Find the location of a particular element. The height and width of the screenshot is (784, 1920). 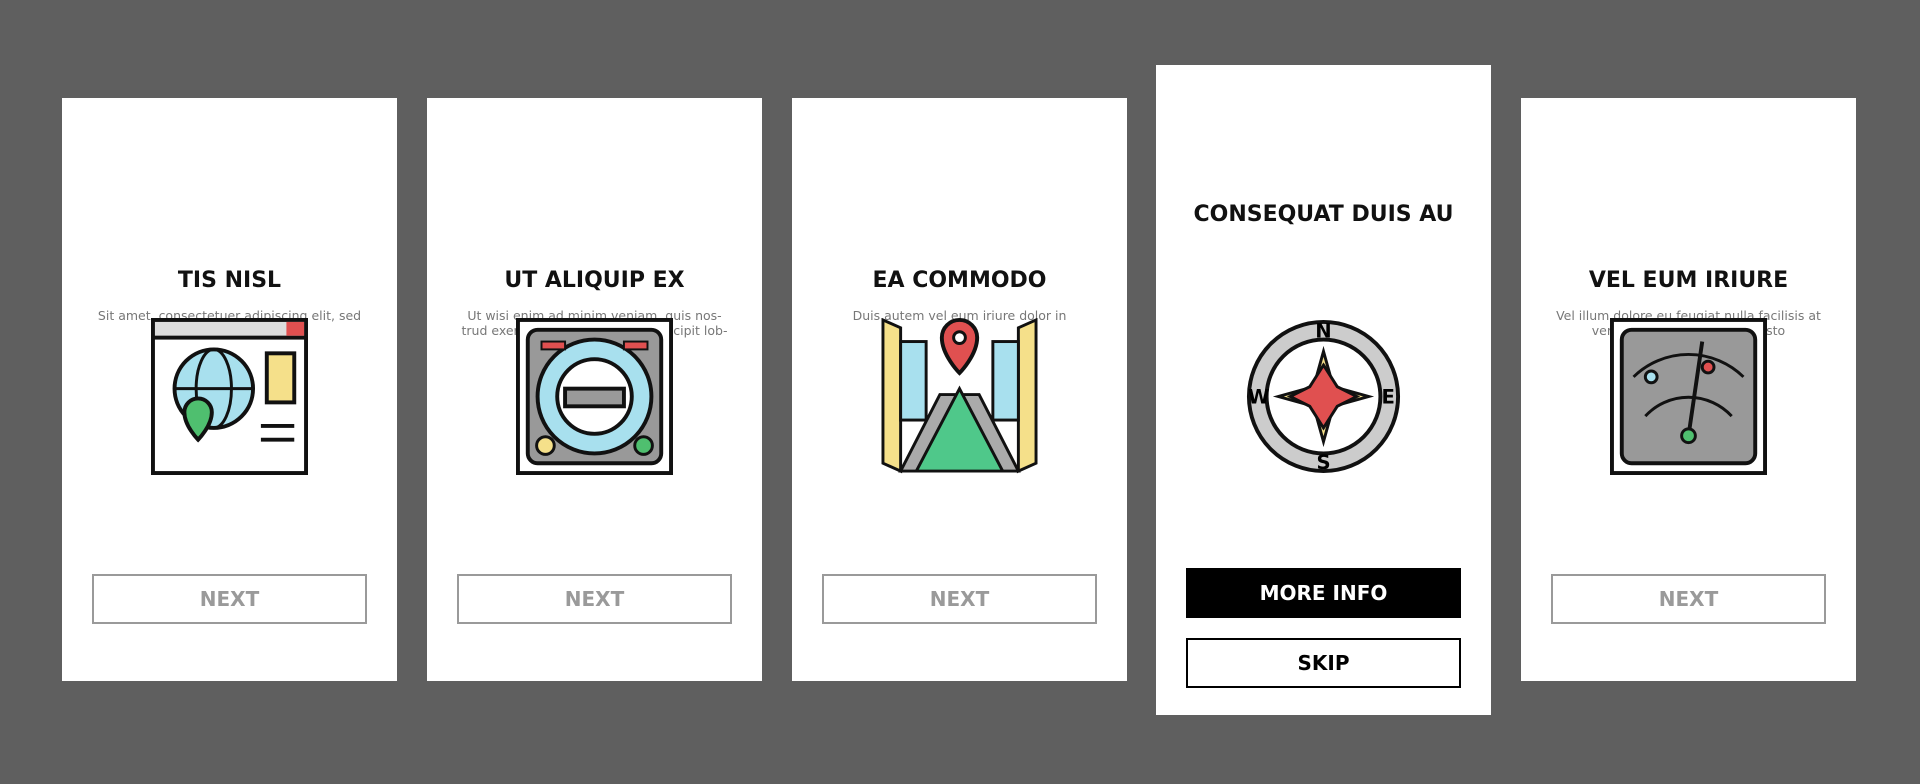

onboarding-card-4: CONSEQUAT DUIS AU N E S W MORE INFO SKIP is located at coordinates (1323, 390).